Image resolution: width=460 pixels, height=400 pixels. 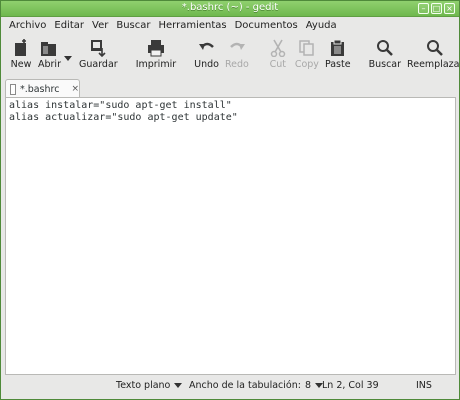 I want to click on cursor-position: Ln 2, Col 39, so click(x=350, y=385).